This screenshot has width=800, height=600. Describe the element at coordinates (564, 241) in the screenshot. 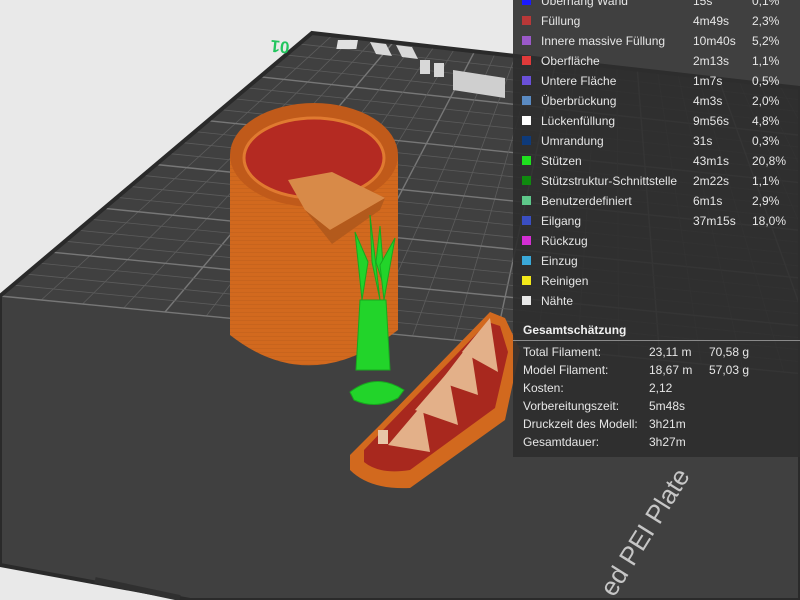

I see `legend-label: Rückzug` at that location.